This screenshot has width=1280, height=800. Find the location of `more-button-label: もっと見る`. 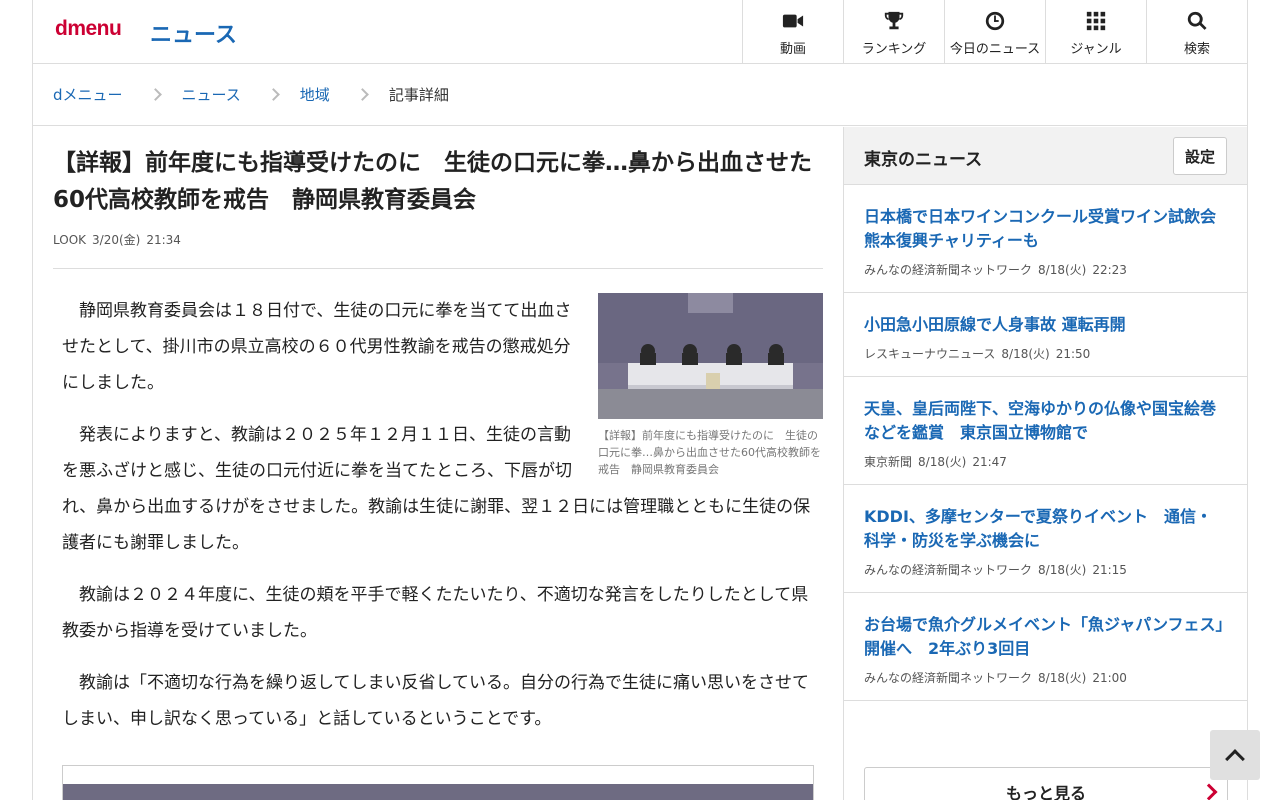

more-button-label: もっと見る is located at coordinates (1045, 792).